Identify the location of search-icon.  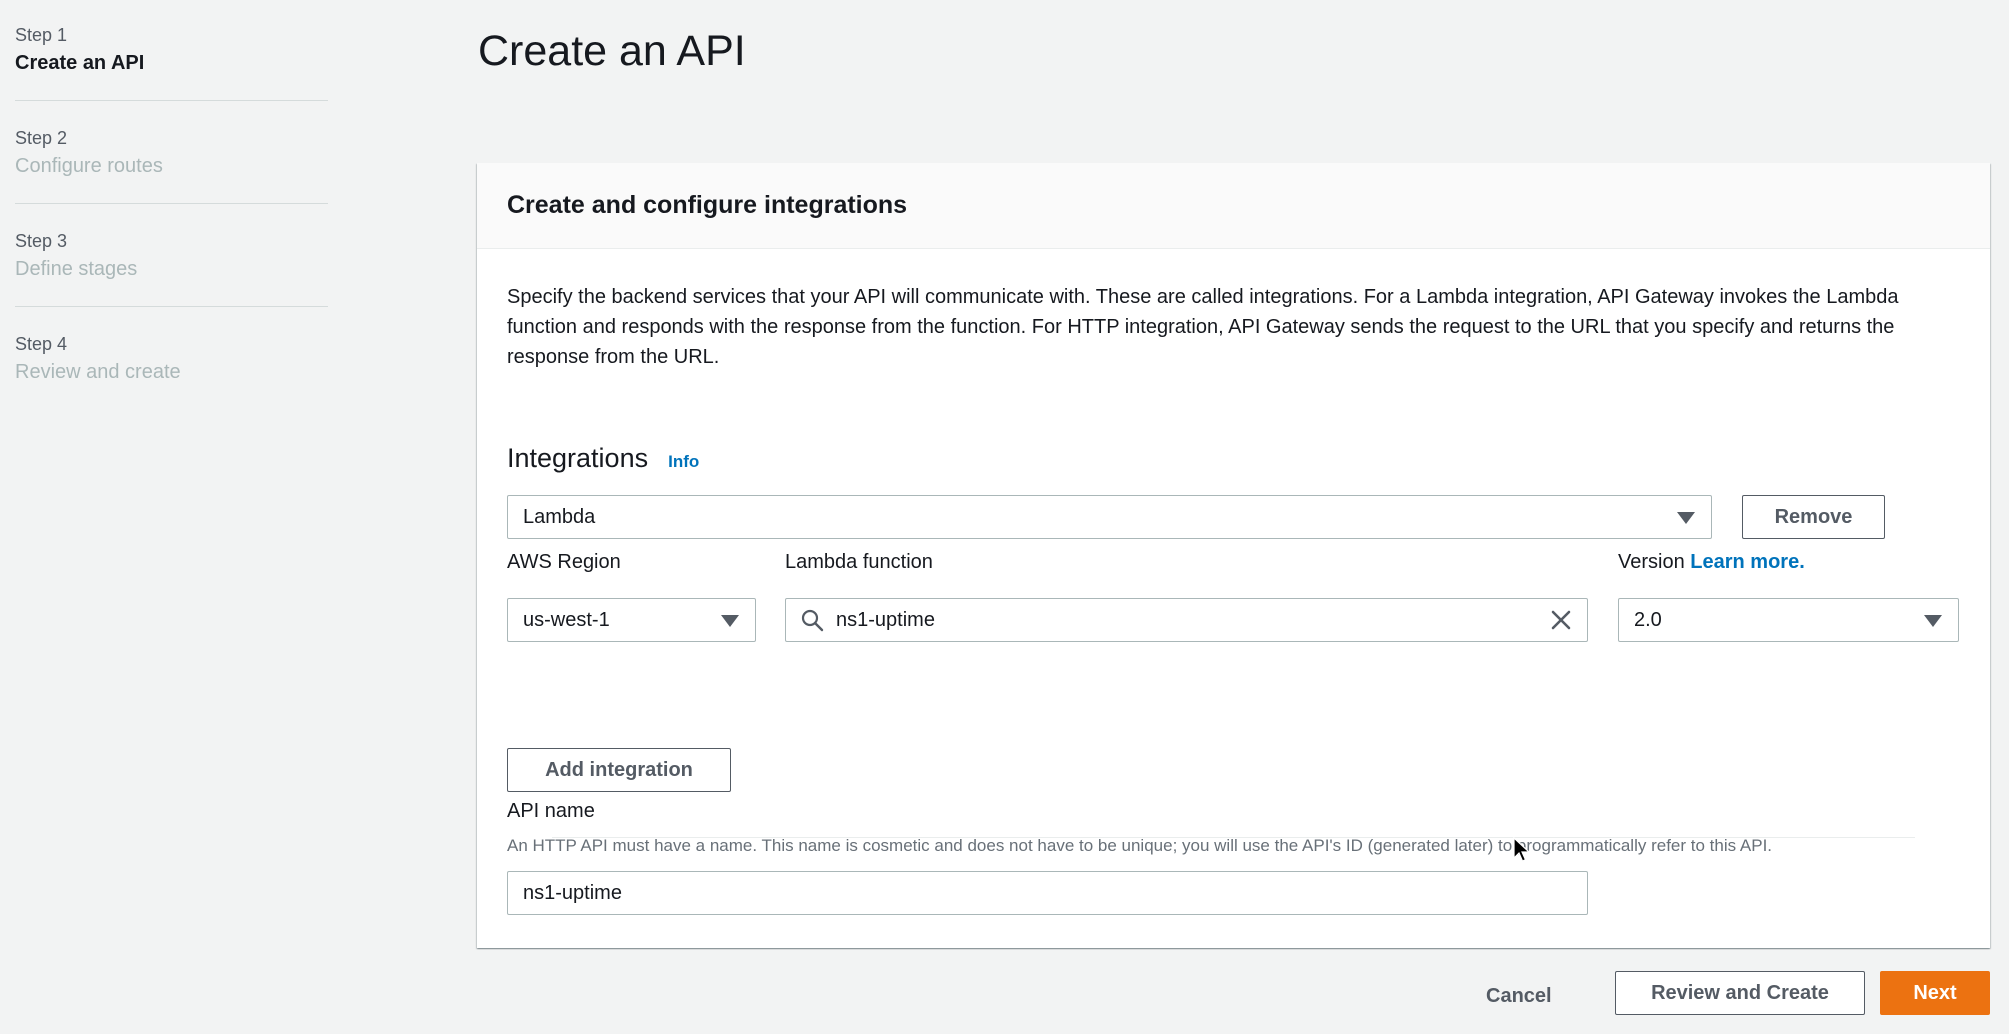
(812, 620).